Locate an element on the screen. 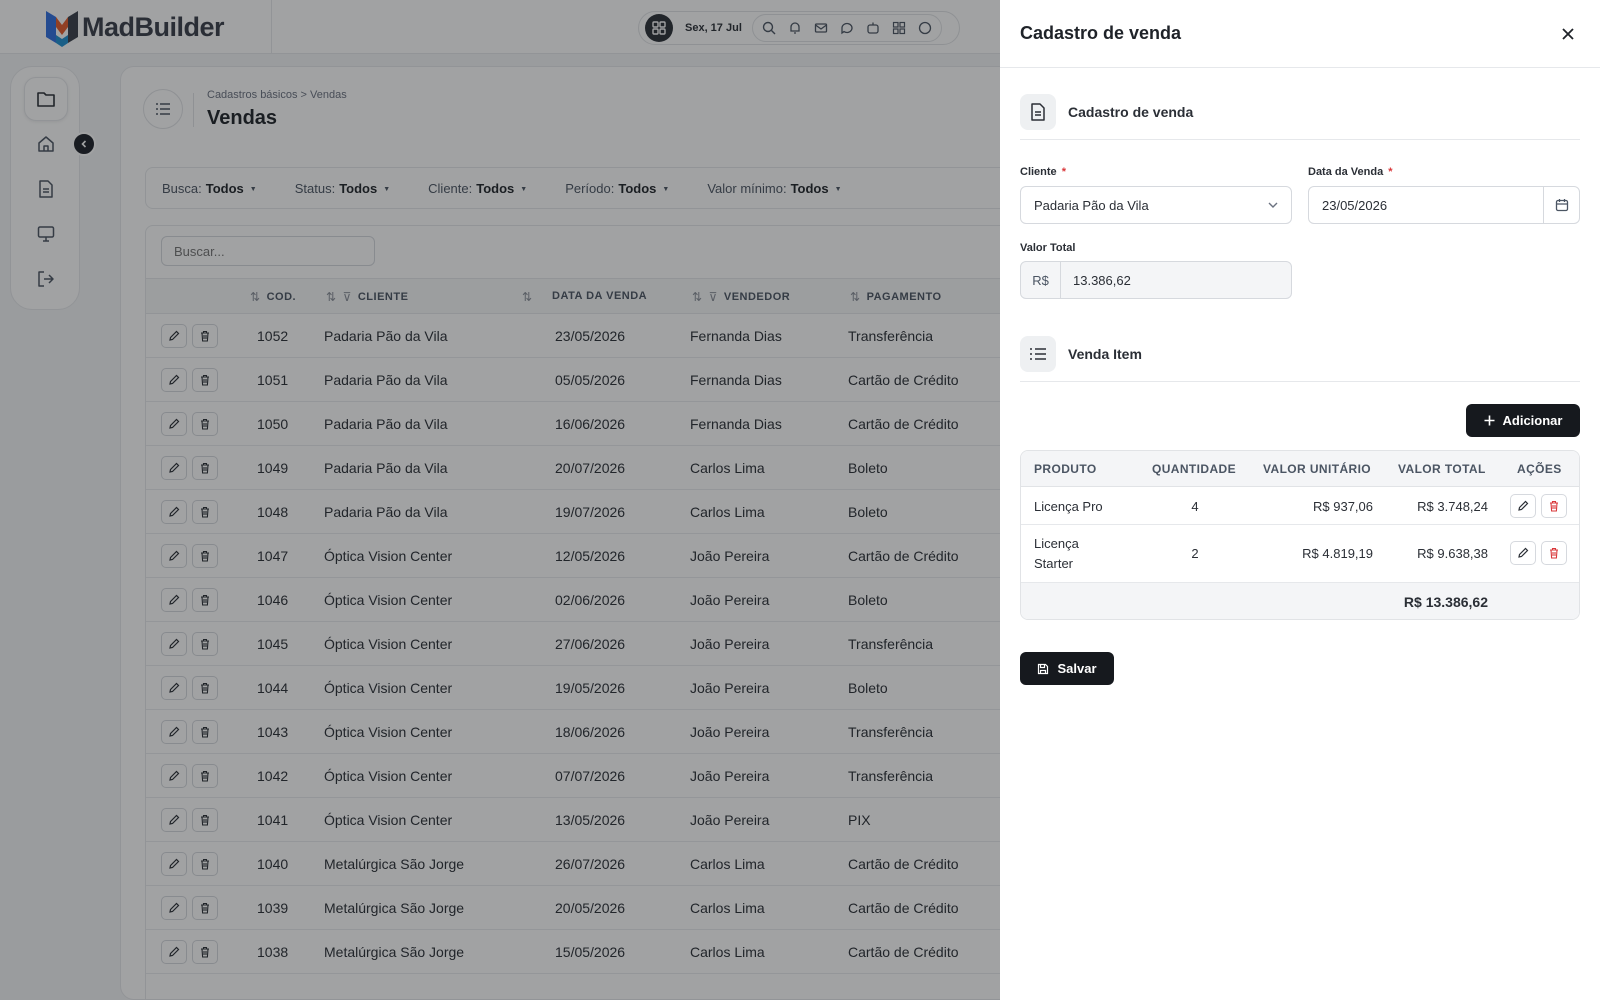 This screenshot has width=1600, height=1000. cliente-label: Cliente * is located at coordinates (1043, 172).